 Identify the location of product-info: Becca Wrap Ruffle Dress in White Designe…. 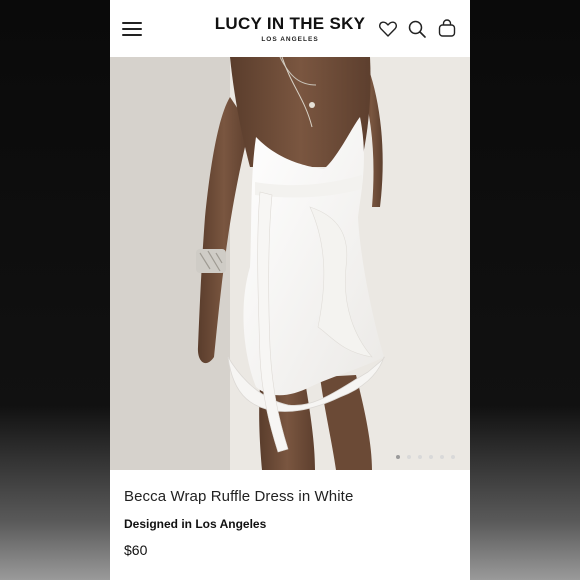
(290, 525).